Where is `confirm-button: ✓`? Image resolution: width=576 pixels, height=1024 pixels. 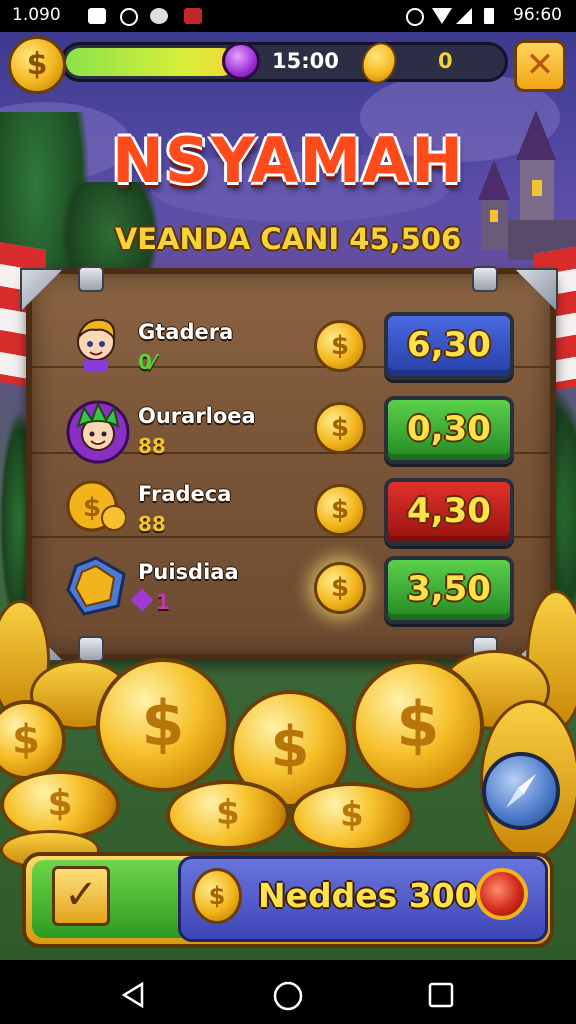
confirm-button: ✓ is located at coordinates (81, 896).